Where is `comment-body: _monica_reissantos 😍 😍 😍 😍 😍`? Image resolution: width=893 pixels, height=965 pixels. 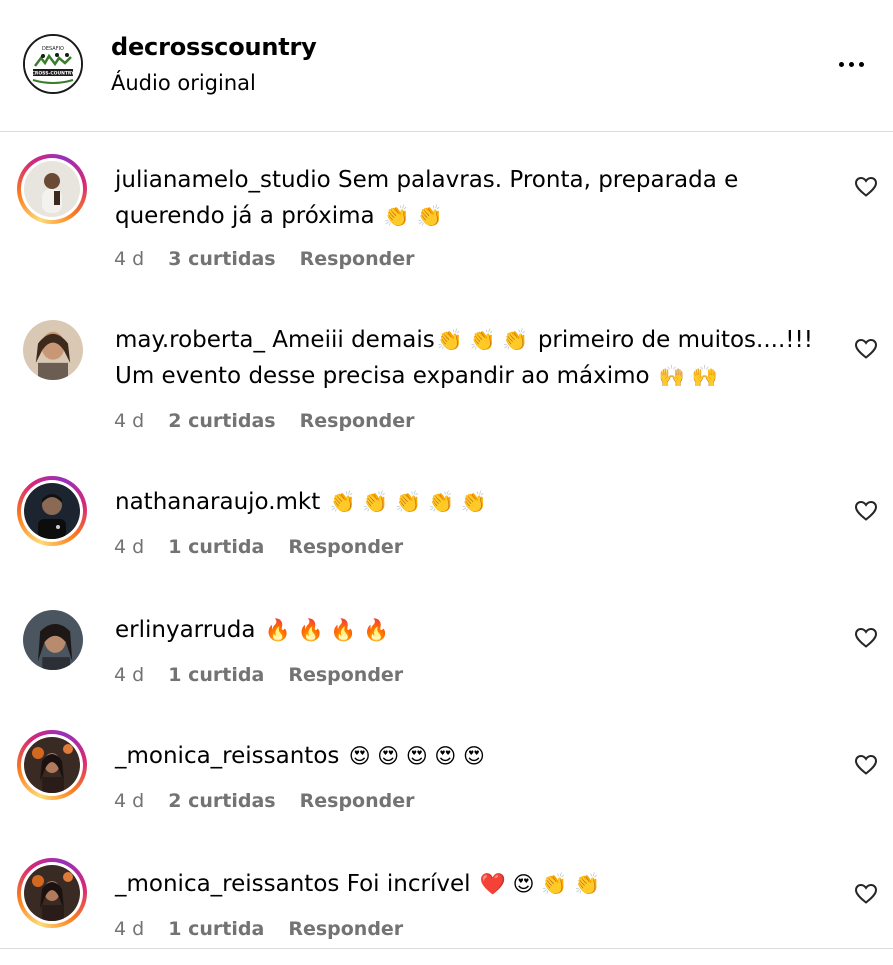 comment-body: _monica_reissantos 😍 😍 😍 😍 😍 is located at coordinates (475, 756).